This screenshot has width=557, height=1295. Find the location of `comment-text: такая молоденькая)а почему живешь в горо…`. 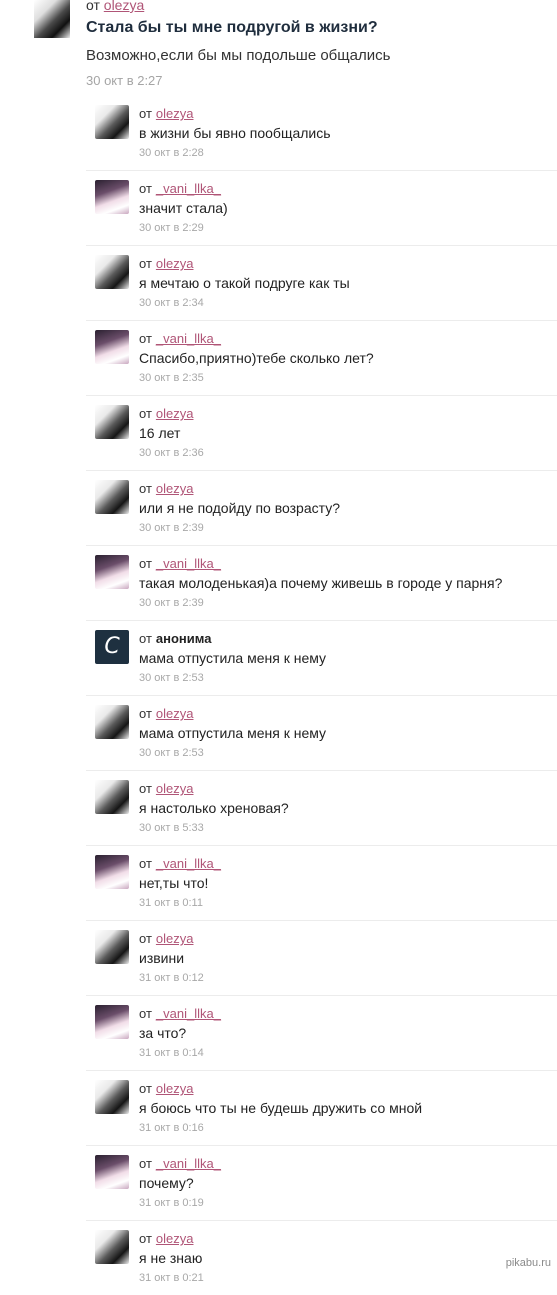

comment-text: такая молоденькая)а почему живешь в горо… is located at coordinates (321, 583).